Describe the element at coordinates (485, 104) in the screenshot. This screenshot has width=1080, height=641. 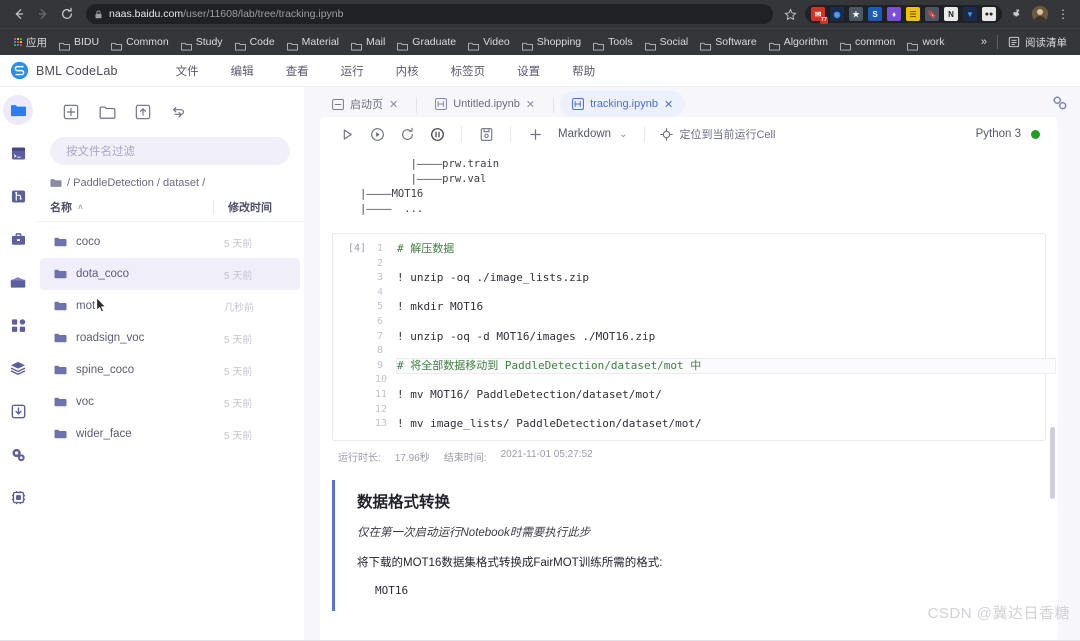
I see `tab-untitled-ipynb: Untitled.ipynb ✕` at that location.